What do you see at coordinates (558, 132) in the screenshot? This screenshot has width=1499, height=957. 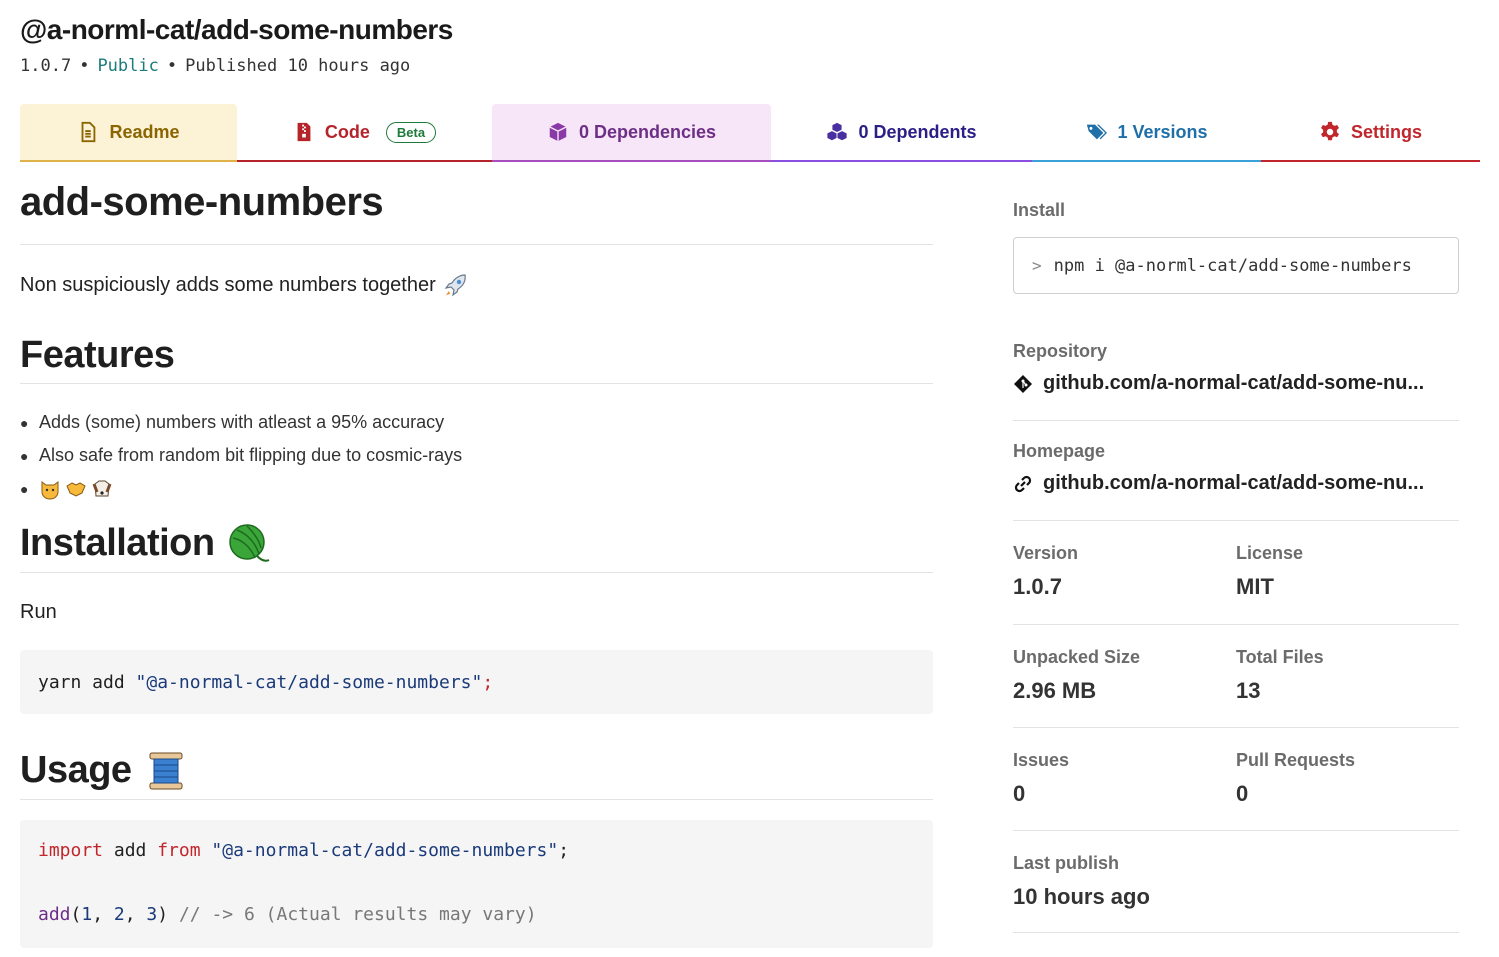 I see `box-icon` at bounding box center [558, 132].